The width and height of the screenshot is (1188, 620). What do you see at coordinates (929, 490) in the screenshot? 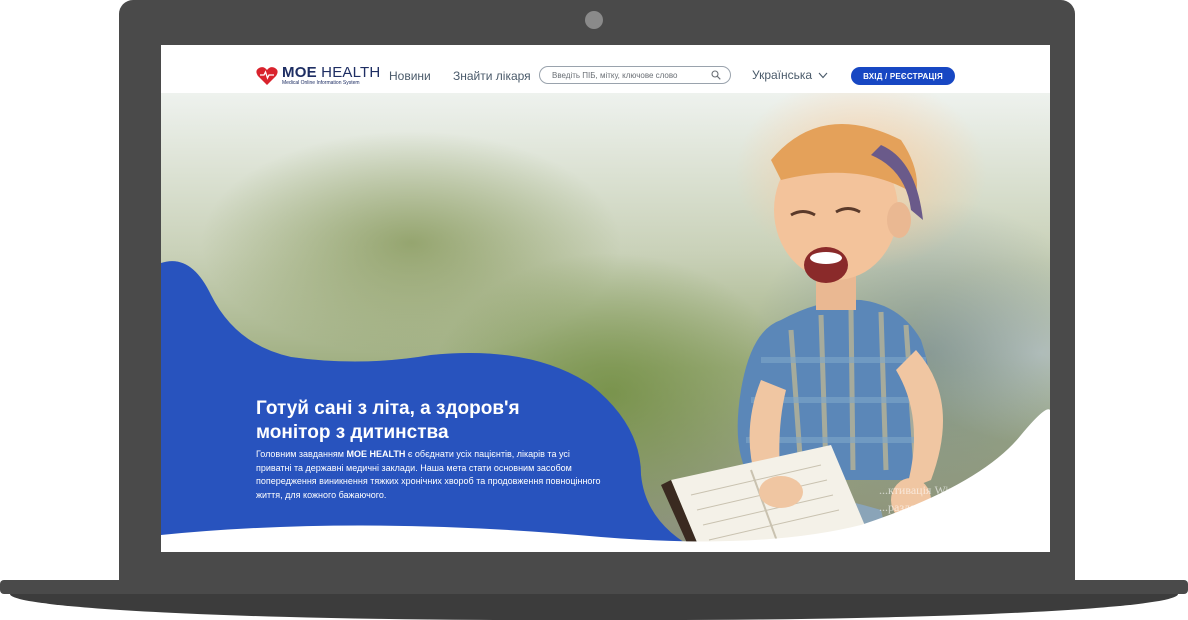
I see `watermark-line1: ...ктивація Windows` at bounding box center [929, 490].